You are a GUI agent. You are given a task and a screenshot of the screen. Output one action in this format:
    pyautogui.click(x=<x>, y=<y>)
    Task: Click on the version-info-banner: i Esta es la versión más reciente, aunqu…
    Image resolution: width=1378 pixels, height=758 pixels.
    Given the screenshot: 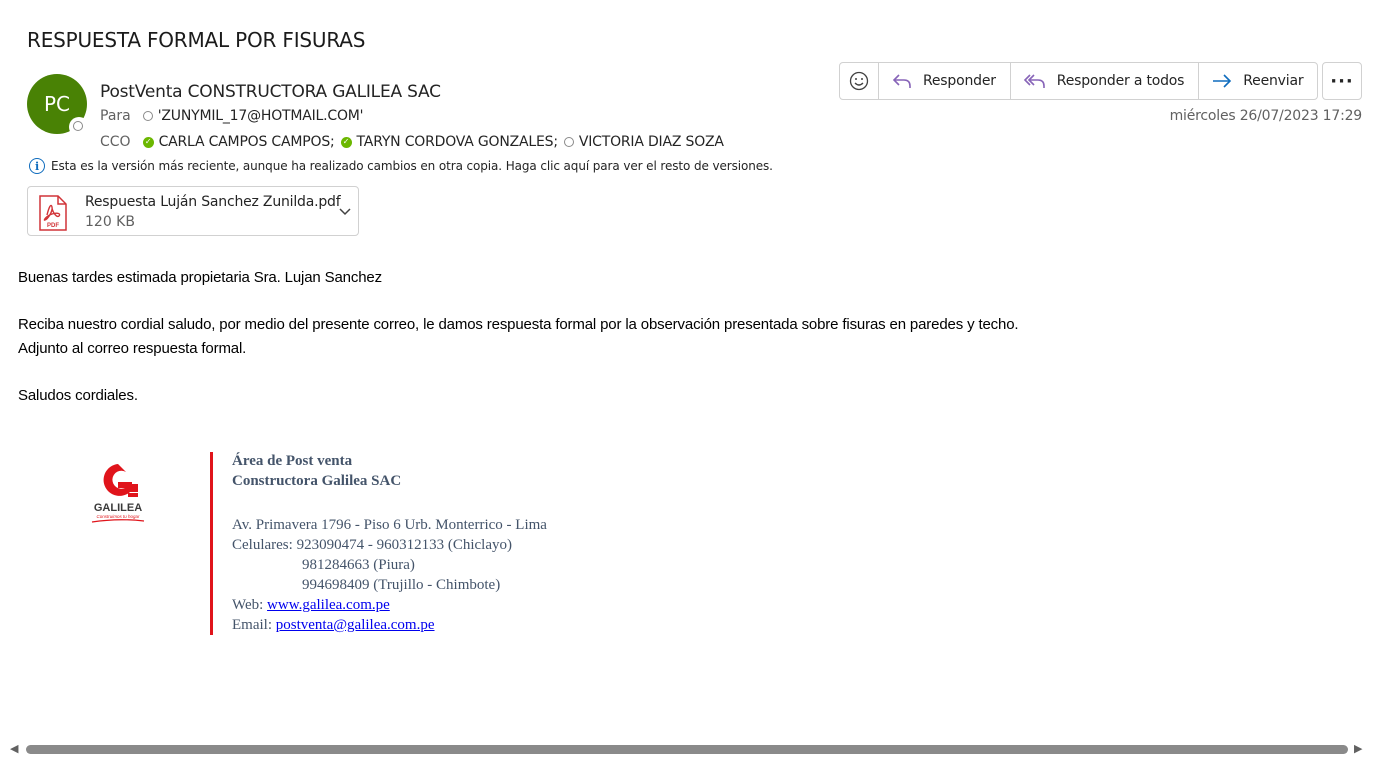 What is the action you would take?
    pyautogui.click(x=401, y=166)
    